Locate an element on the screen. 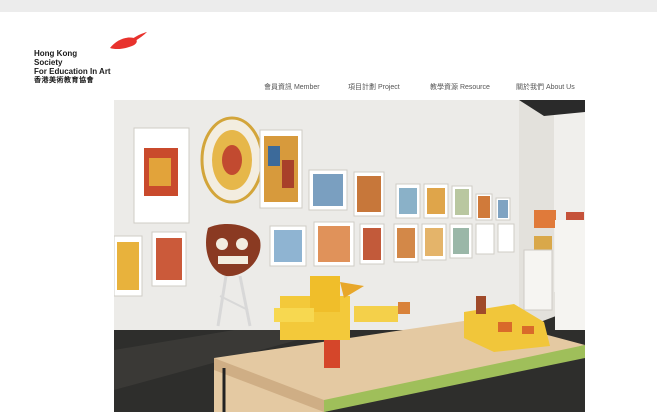  logo-text-chinese: 香港美術教育協會 is located at coordinates (64, 80).